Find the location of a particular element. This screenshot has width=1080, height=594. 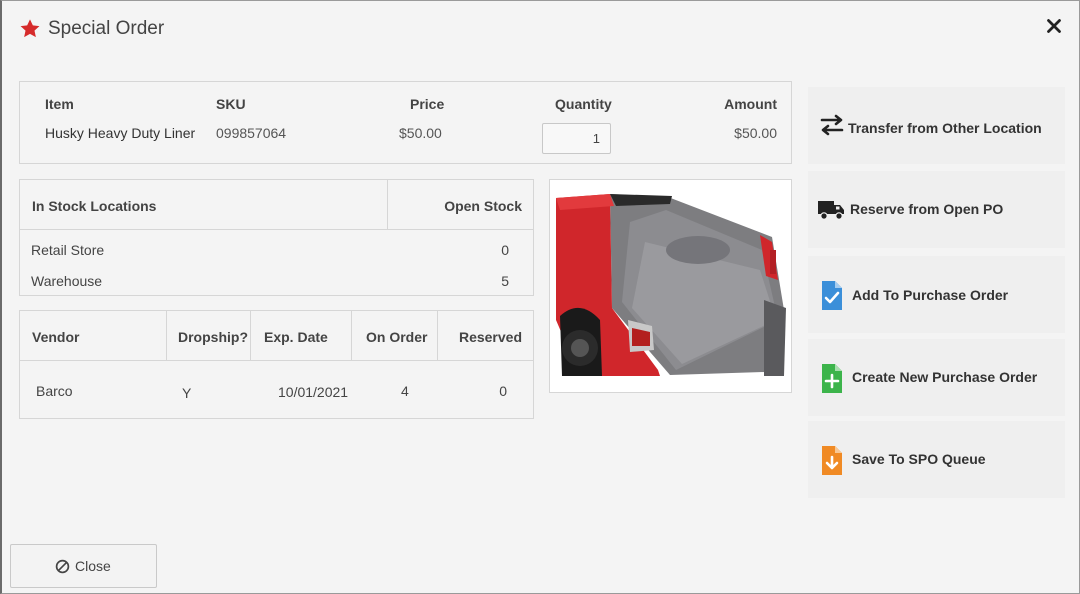

product-image is located at coordinates (670, 286).